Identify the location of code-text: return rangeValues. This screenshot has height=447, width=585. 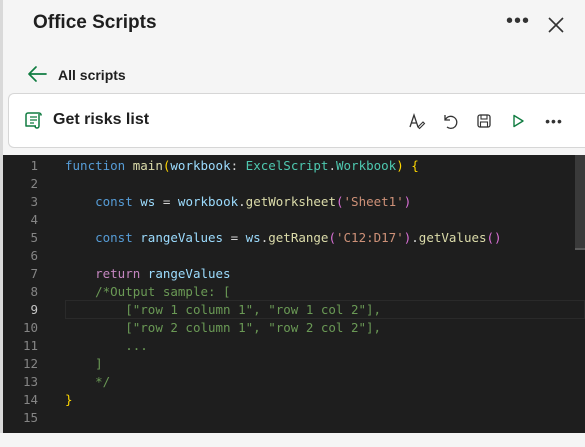
(148, 274).